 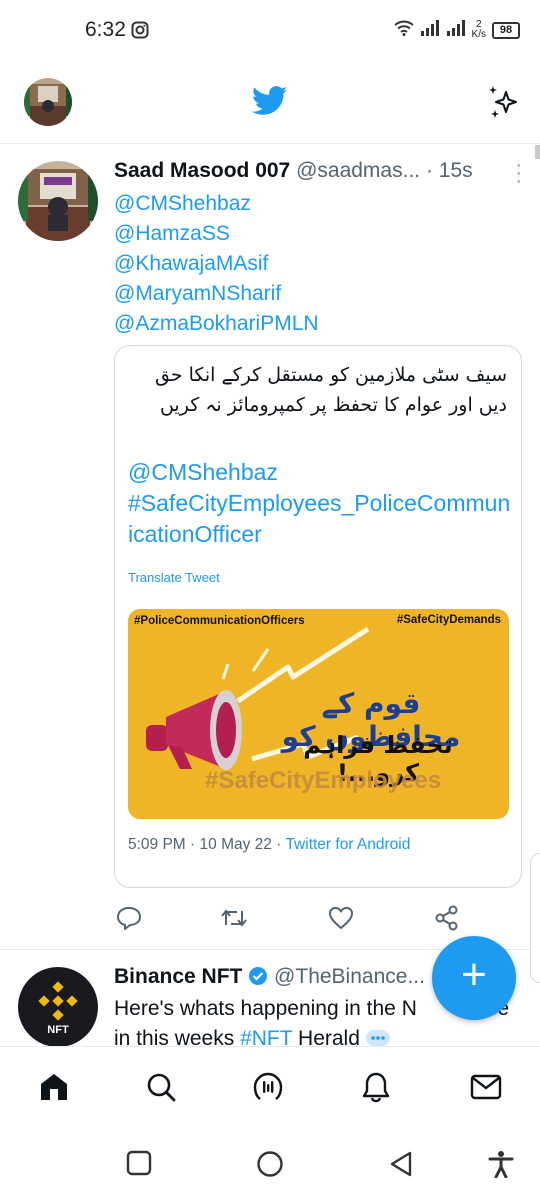 What do you see at coordinates (504, 104) in the screenshot?
I see `sparkle-icon` at bounding box center [504, 104].